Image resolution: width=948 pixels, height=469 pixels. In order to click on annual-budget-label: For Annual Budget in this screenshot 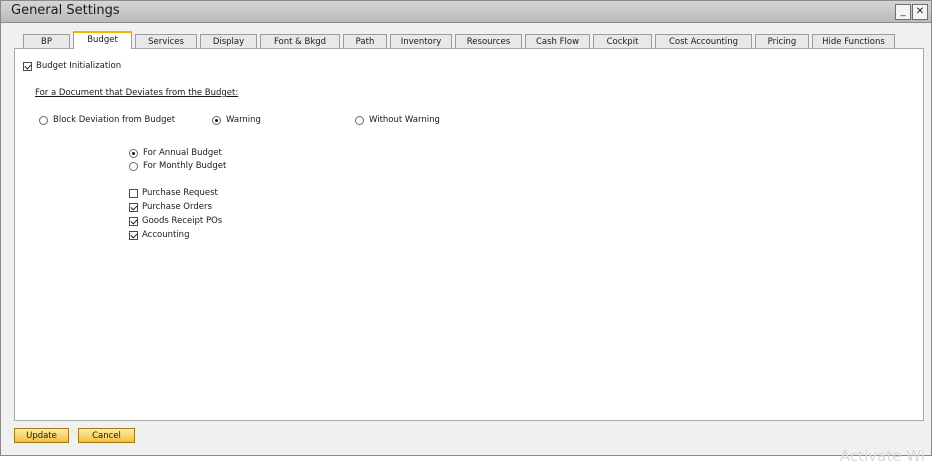, I will do `click(182, 153)`.